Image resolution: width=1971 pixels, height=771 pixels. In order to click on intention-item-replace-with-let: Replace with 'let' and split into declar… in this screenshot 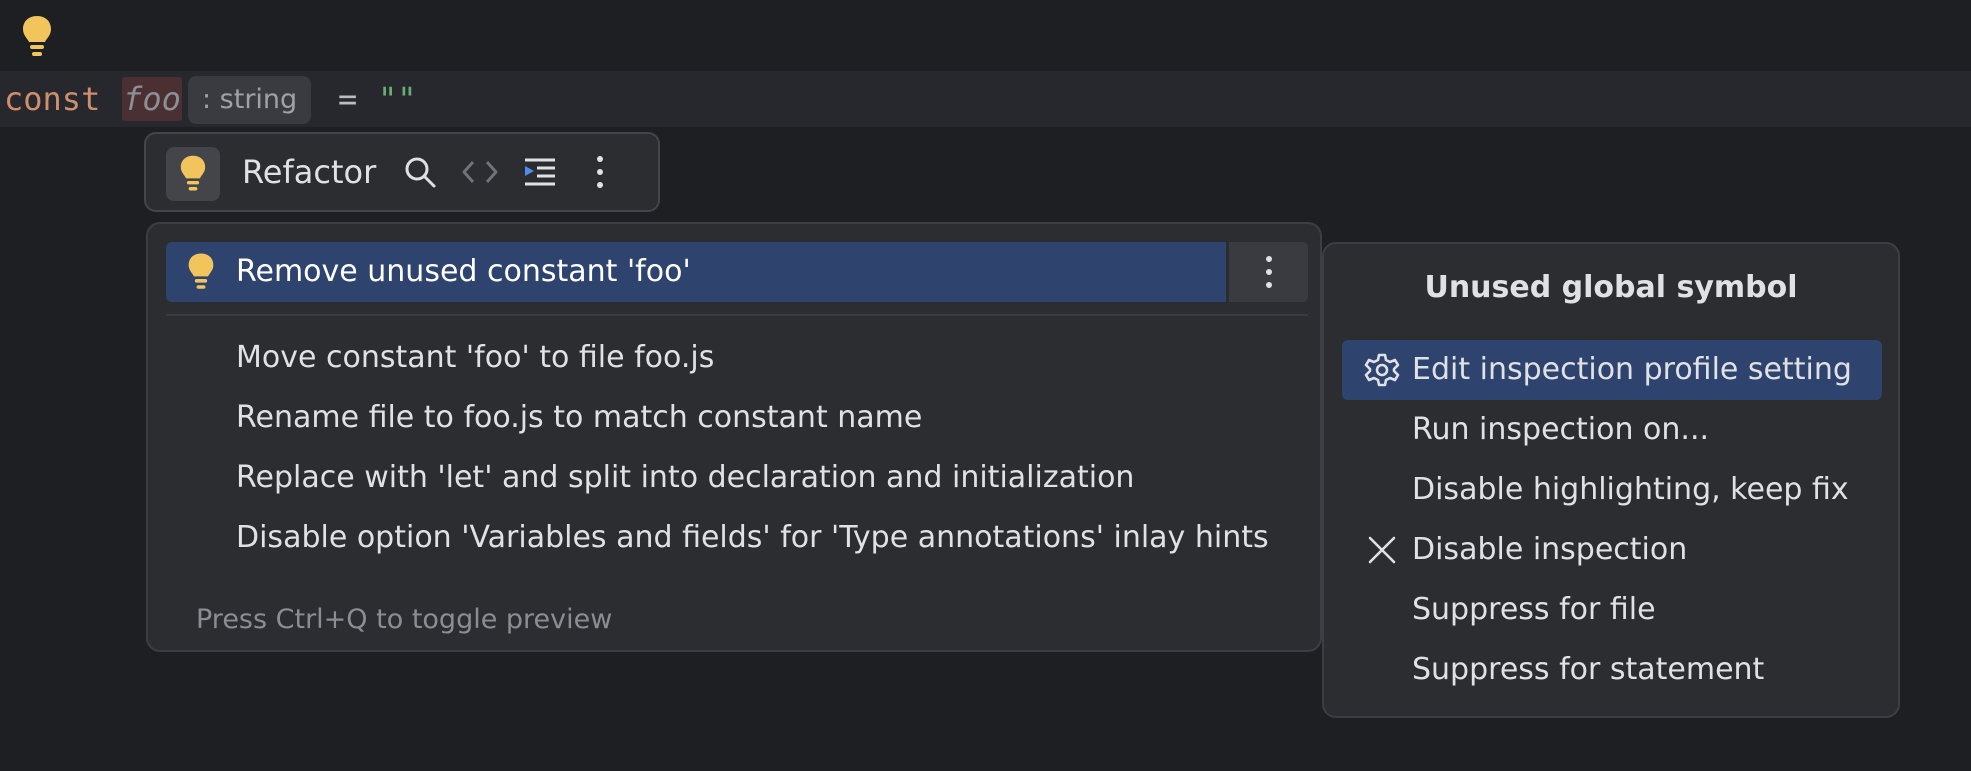, I will do `click(685, 478)`.